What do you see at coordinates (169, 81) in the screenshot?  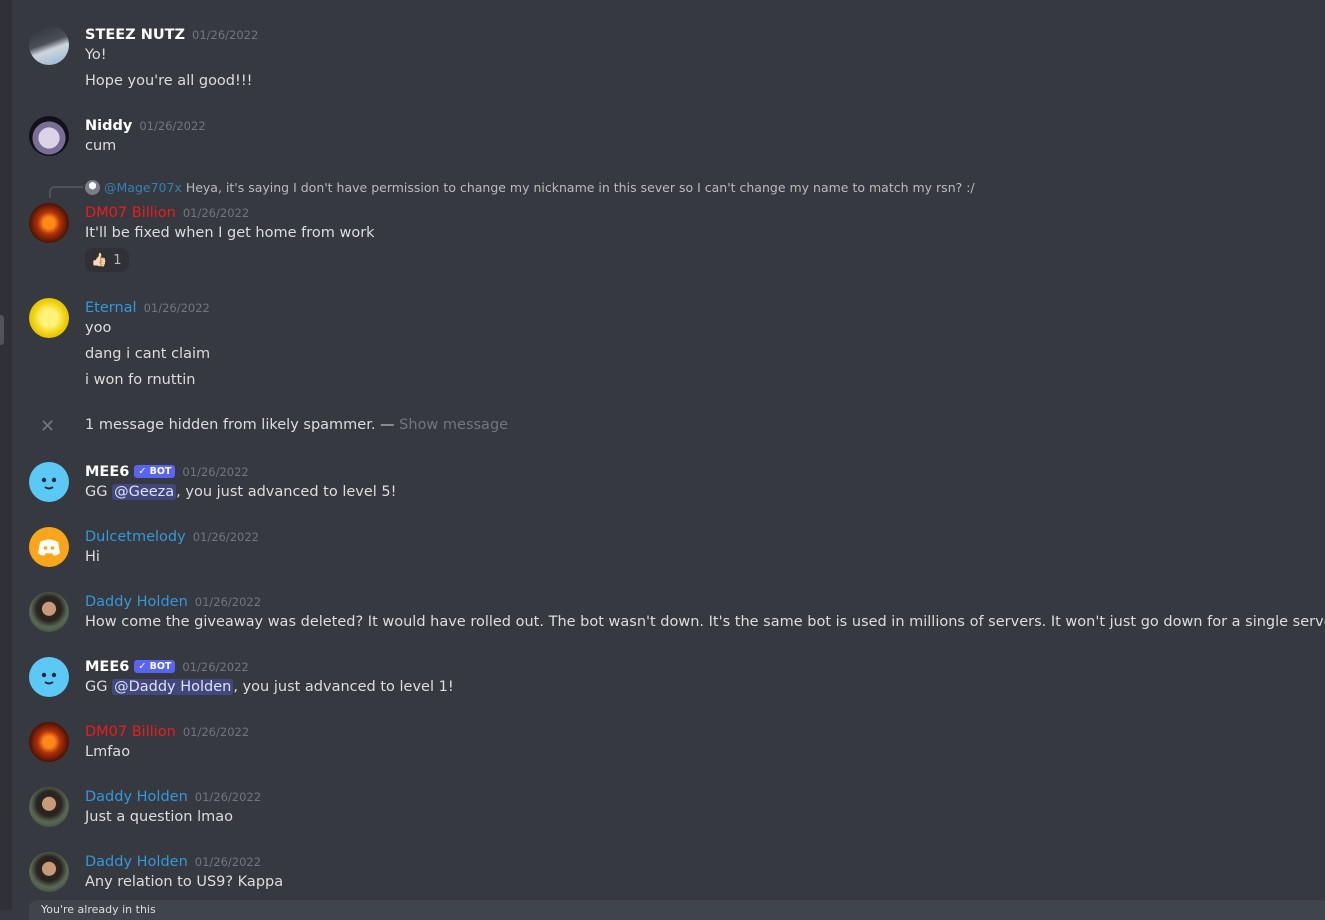 I see `message-text: Hope you're all good!!!` at bounding box center [169, 81].